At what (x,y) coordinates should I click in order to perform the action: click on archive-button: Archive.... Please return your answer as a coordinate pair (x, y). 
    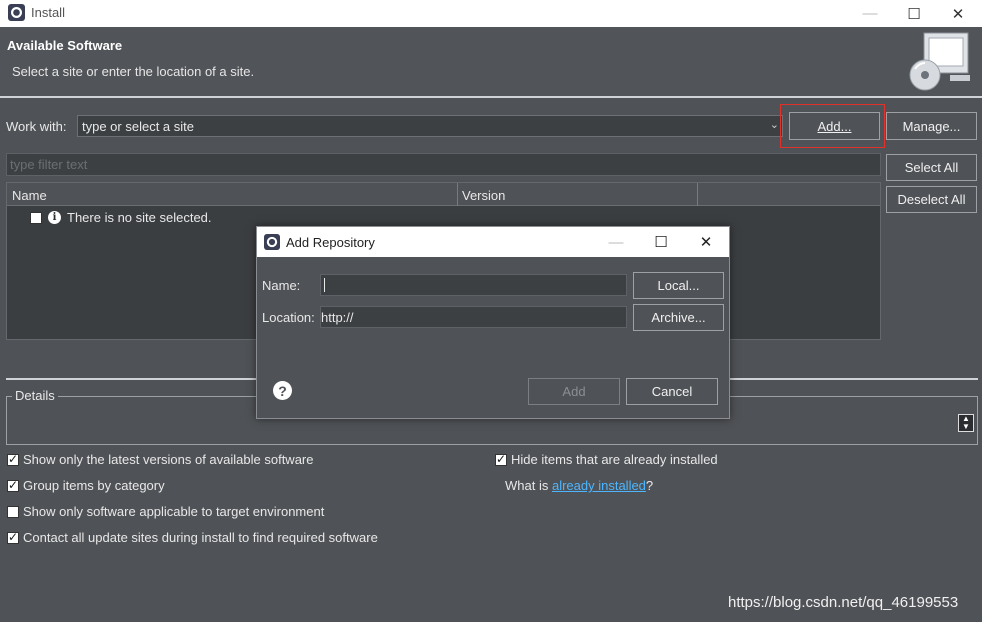
    Looking at the image, I should click on (678, 317).